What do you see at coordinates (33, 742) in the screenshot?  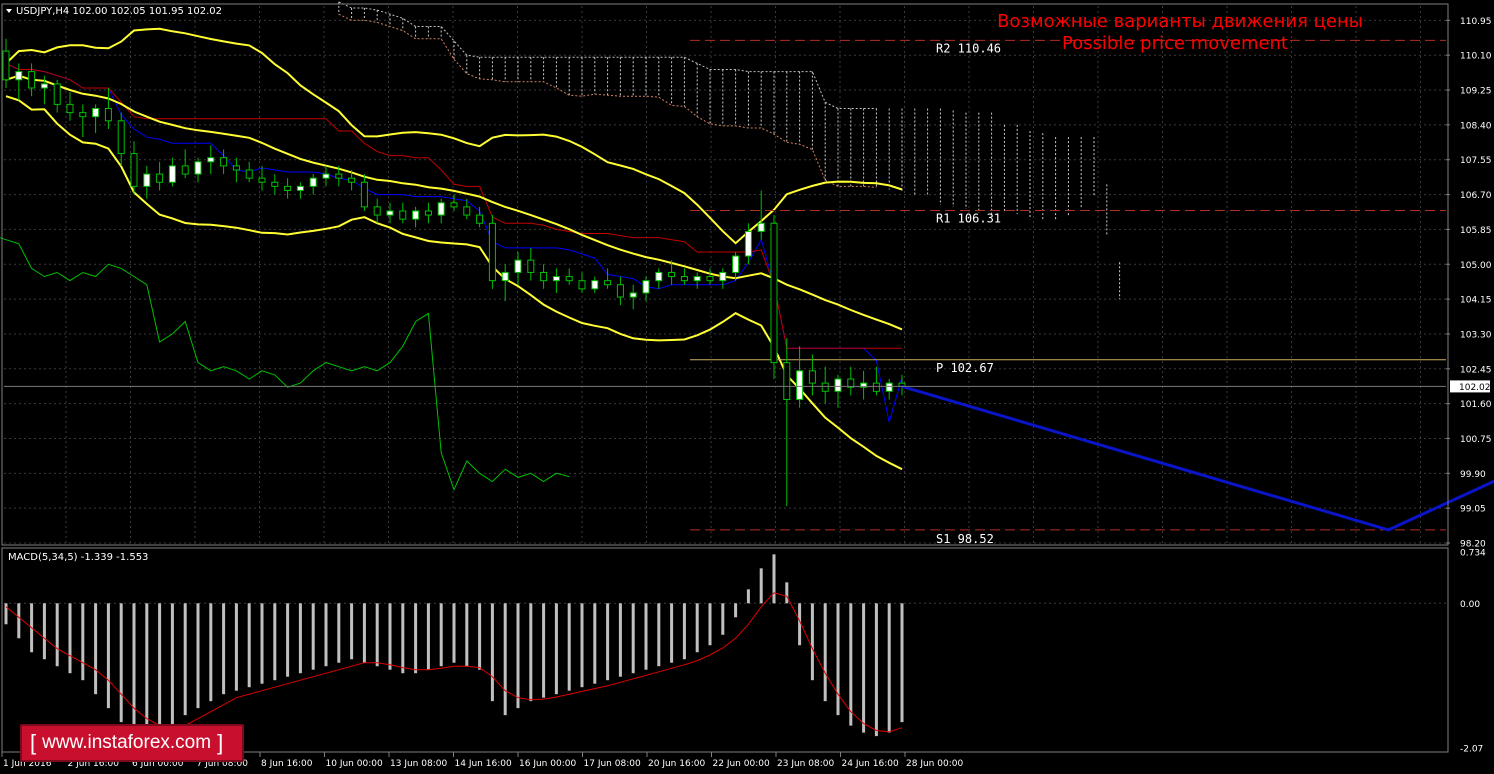 I see `watermark-open-bracket: [` at bounding box center [33, 742].